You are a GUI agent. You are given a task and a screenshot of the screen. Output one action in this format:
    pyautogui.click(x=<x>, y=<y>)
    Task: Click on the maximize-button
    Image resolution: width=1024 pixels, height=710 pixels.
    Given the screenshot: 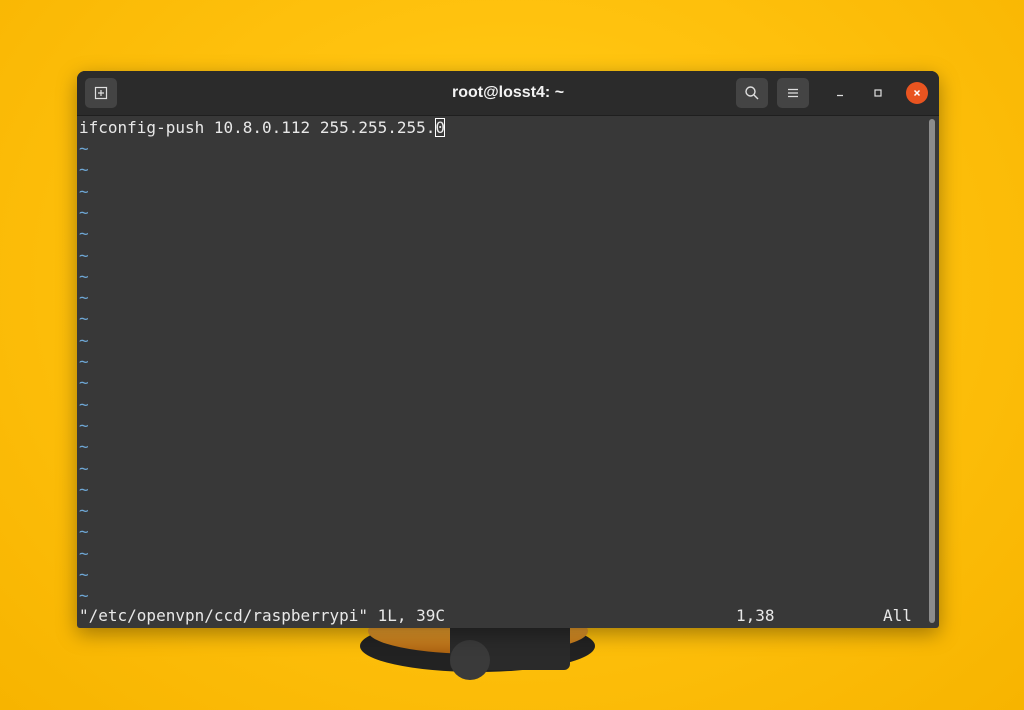 What is the action you would take?
    pyautogui.click(x=878, y=93)
    